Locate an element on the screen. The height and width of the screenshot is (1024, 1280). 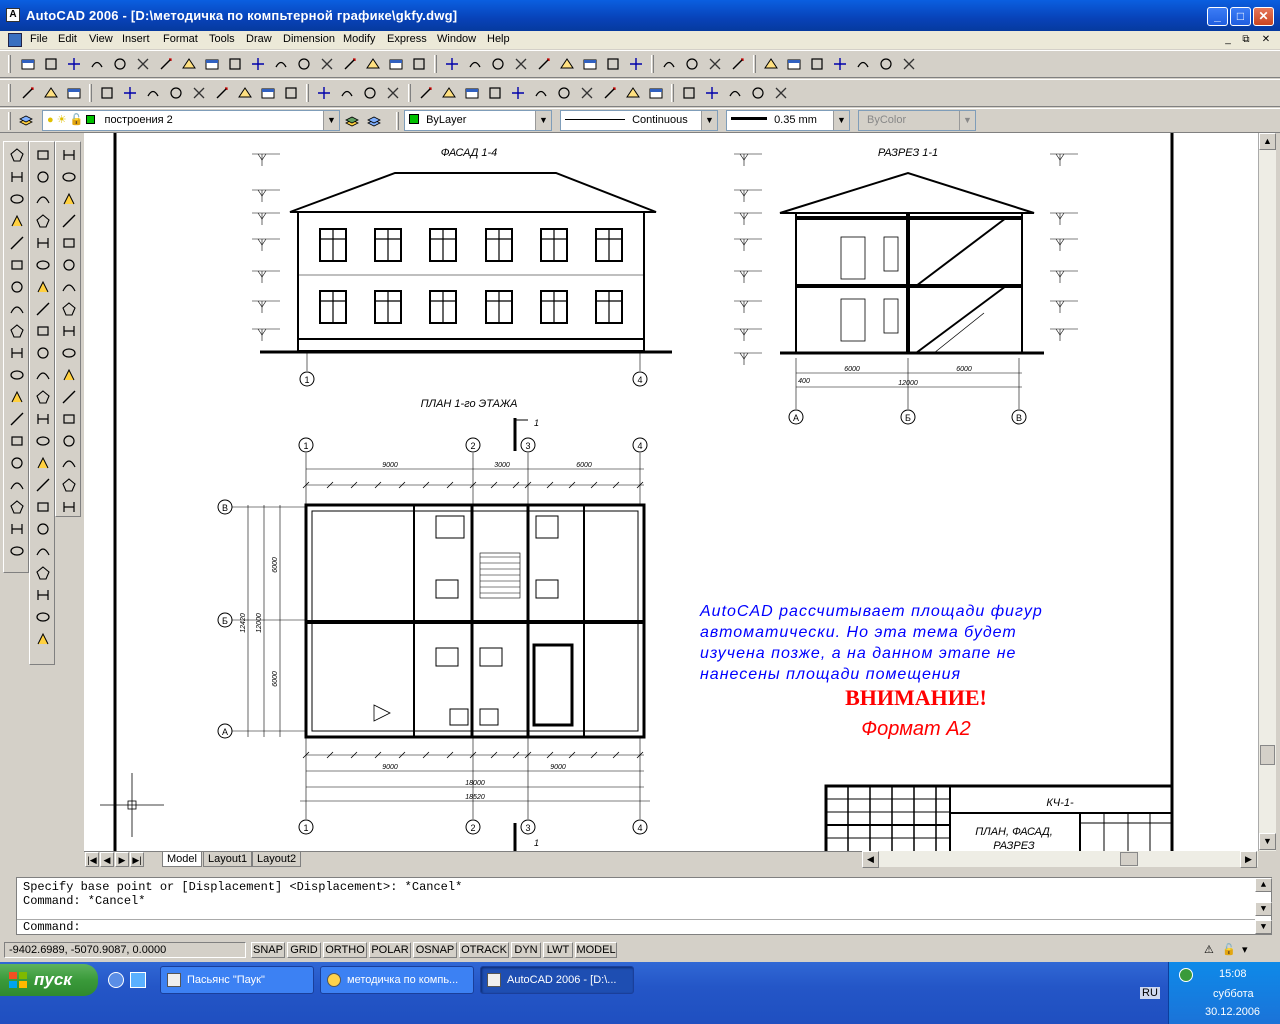
language-indicator: RU is located at coordinates (1150, 993).